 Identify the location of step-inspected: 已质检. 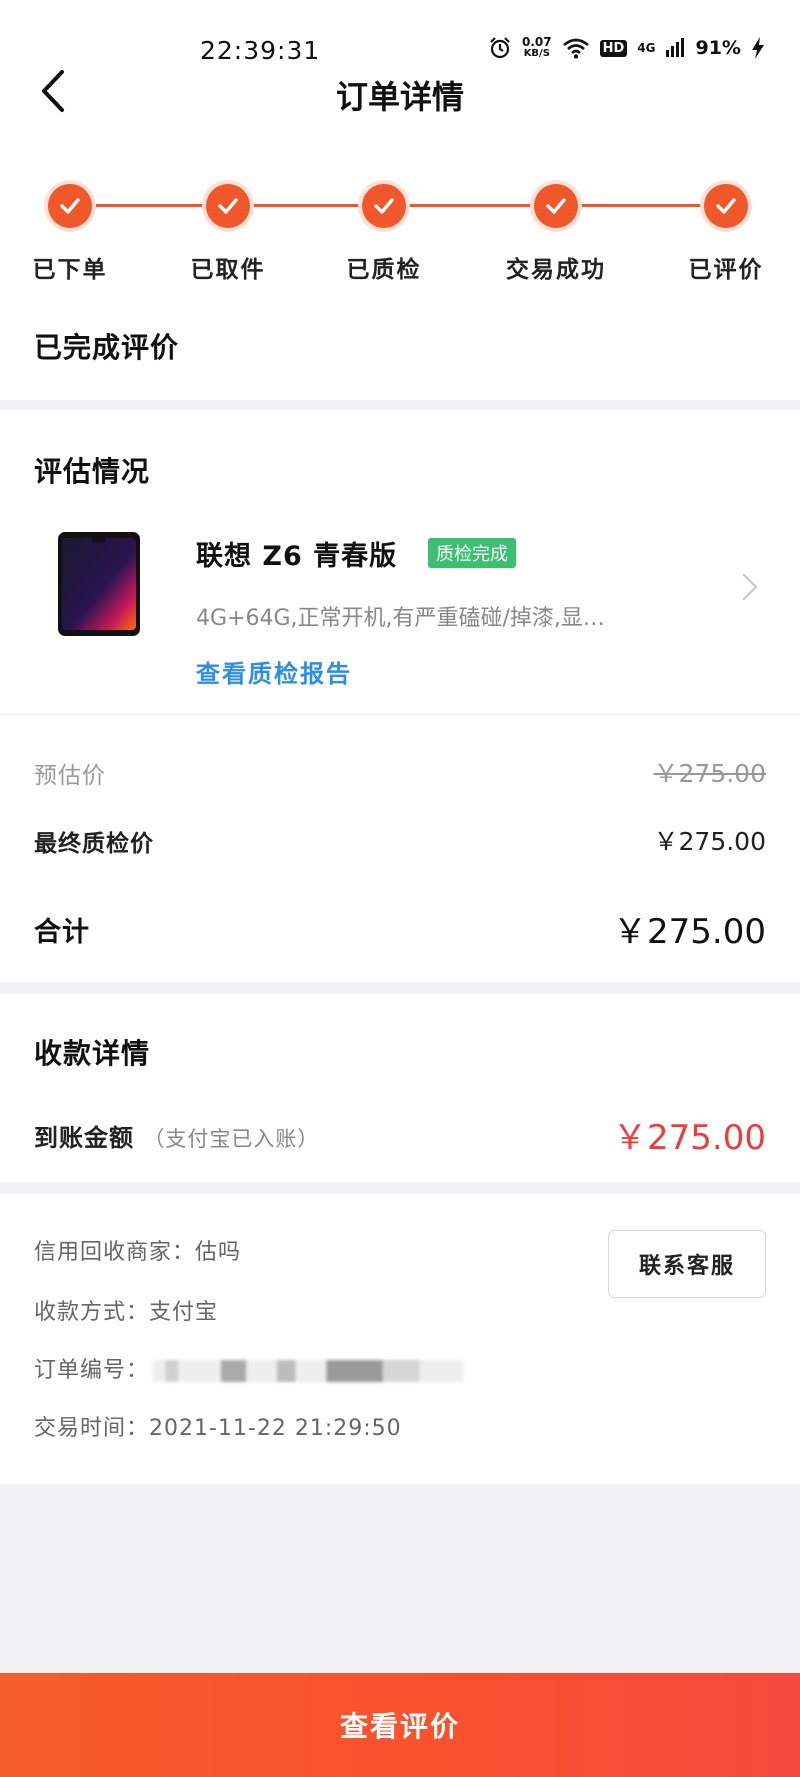
(384, 228).